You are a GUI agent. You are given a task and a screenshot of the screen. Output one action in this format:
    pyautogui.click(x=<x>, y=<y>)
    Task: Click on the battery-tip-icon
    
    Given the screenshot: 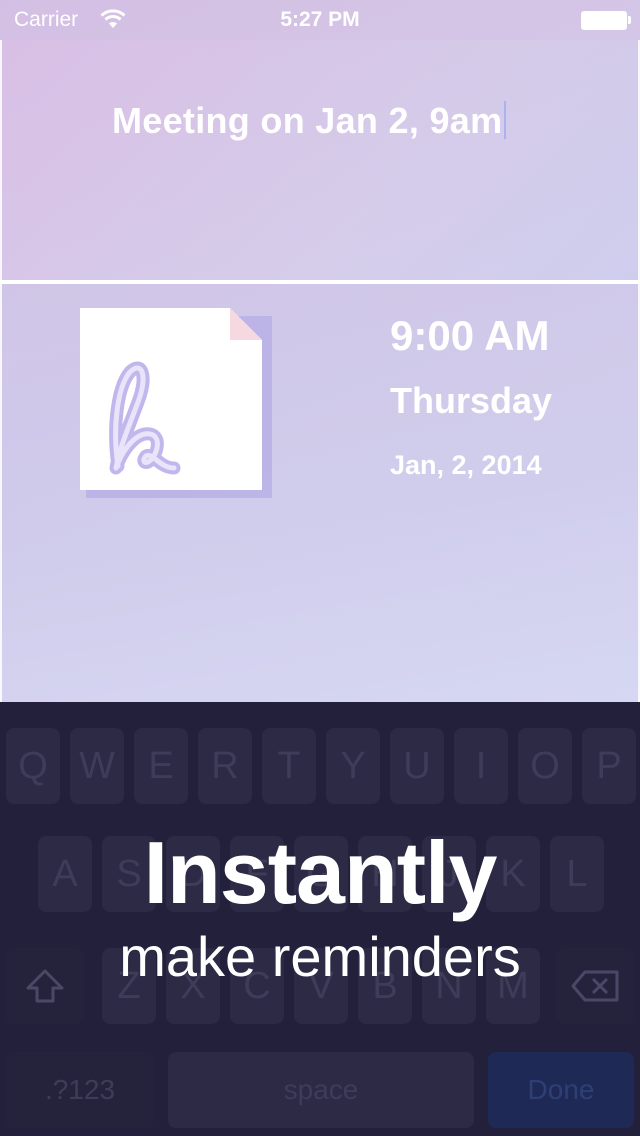 What is the action you would take?
    pyautogui.click(x=629, y=20)
    